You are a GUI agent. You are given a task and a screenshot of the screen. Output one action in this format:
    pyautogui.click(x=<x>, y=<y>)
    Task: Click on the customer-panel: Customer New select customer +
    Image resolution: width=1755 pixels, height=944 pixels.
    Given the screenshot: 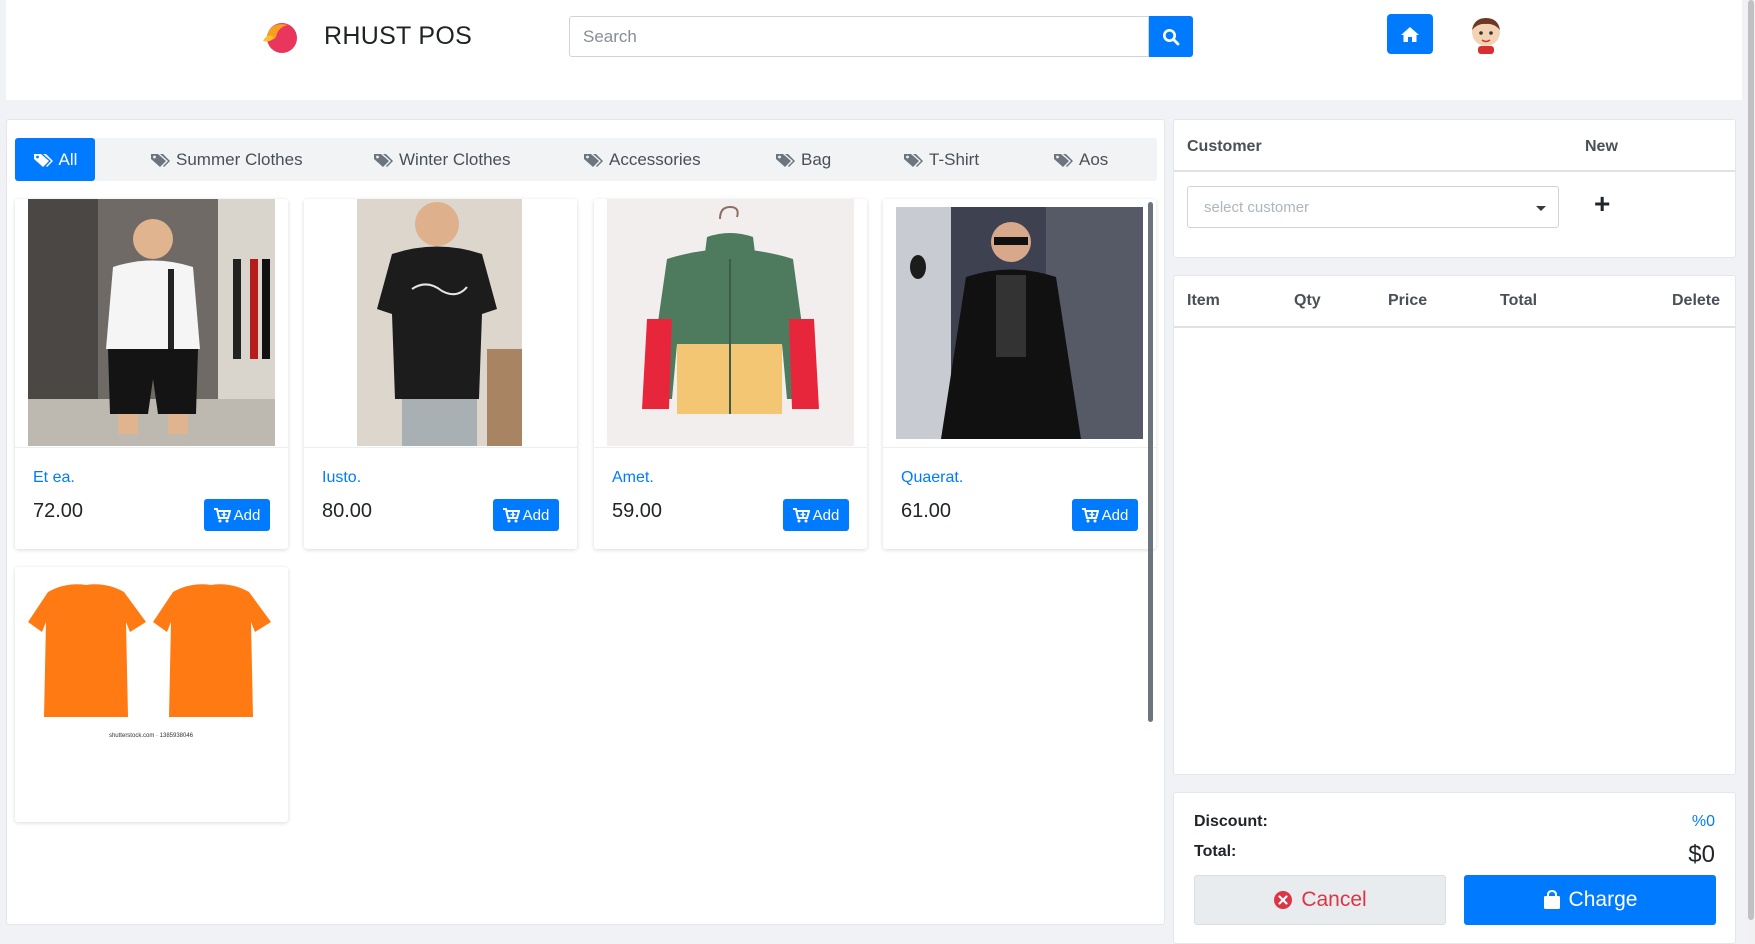 What is the action you would take?
    pyautogui.click(x=1454, y=188)
    